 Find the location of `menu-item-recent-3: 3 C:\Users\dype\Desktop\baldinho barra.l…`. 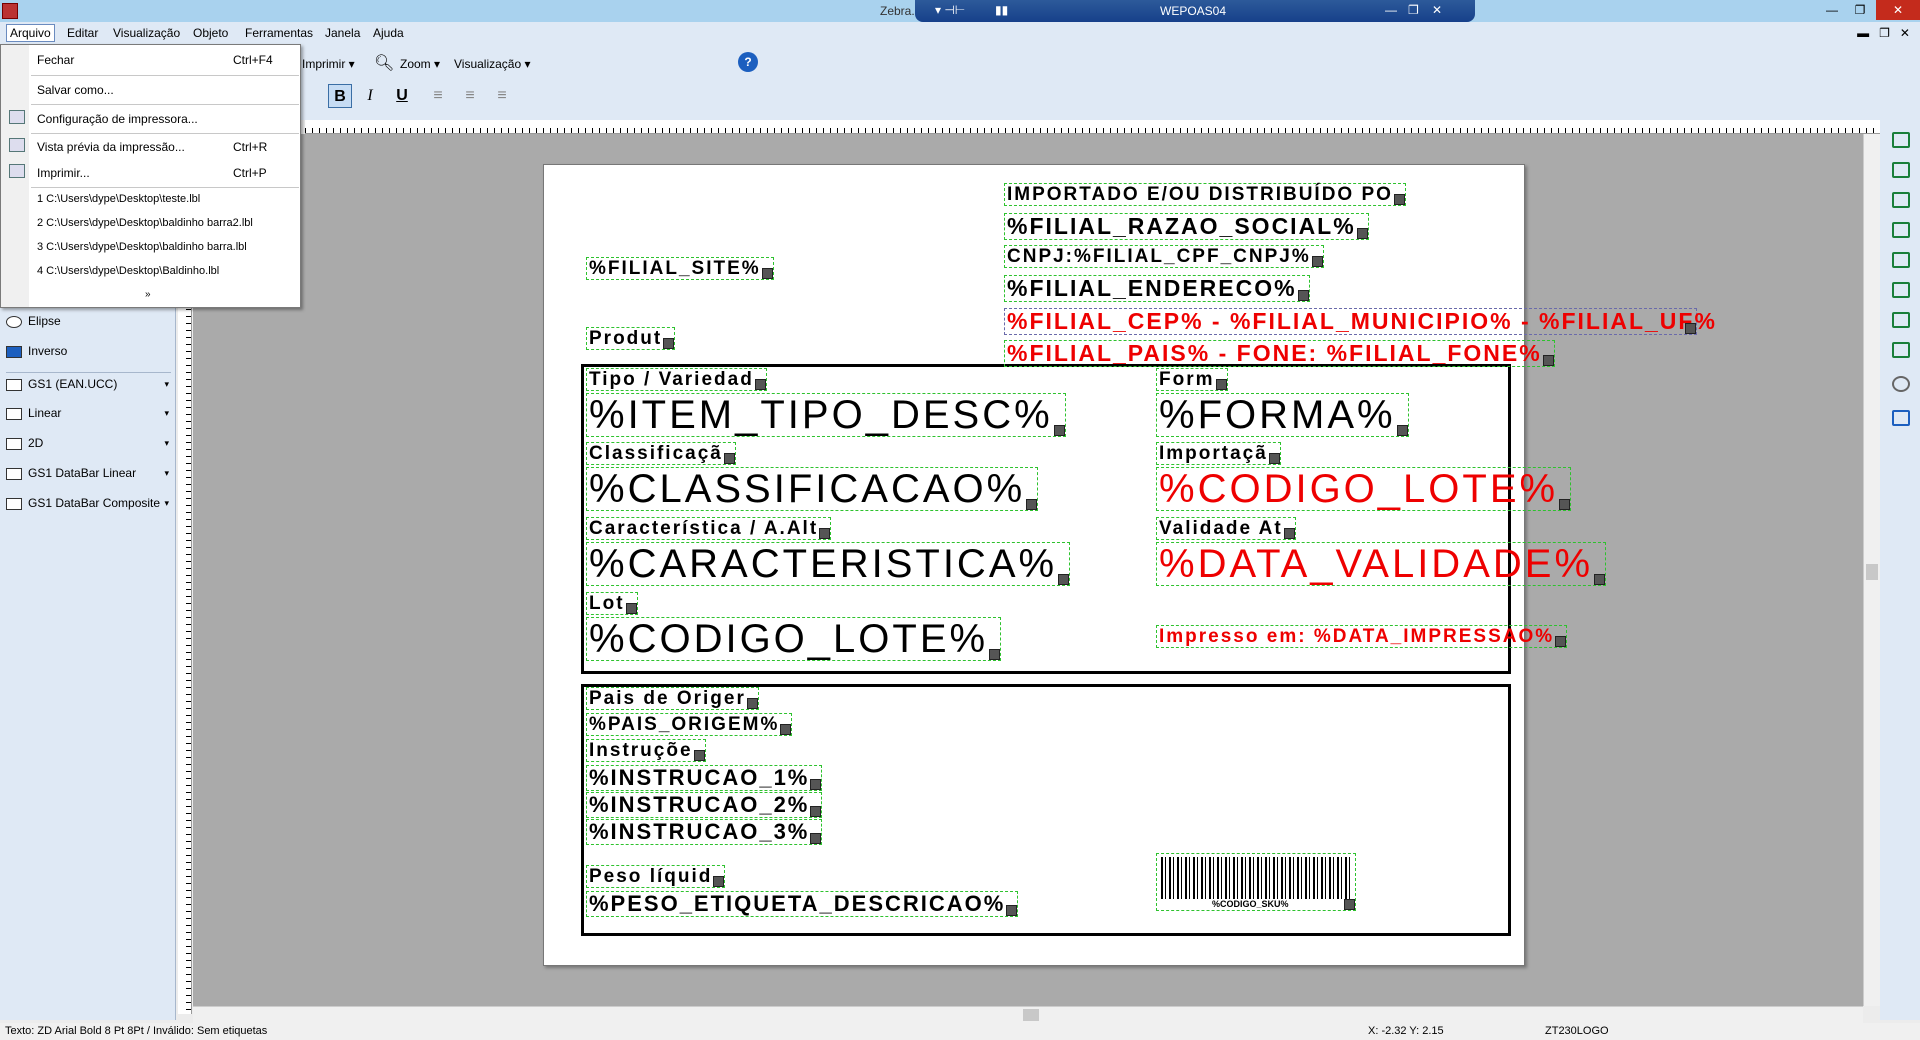

menu-item-recent-3: 3 C:\Users\dype\Desktop\baldinho barra.l… is located at coordinates (142, 247).